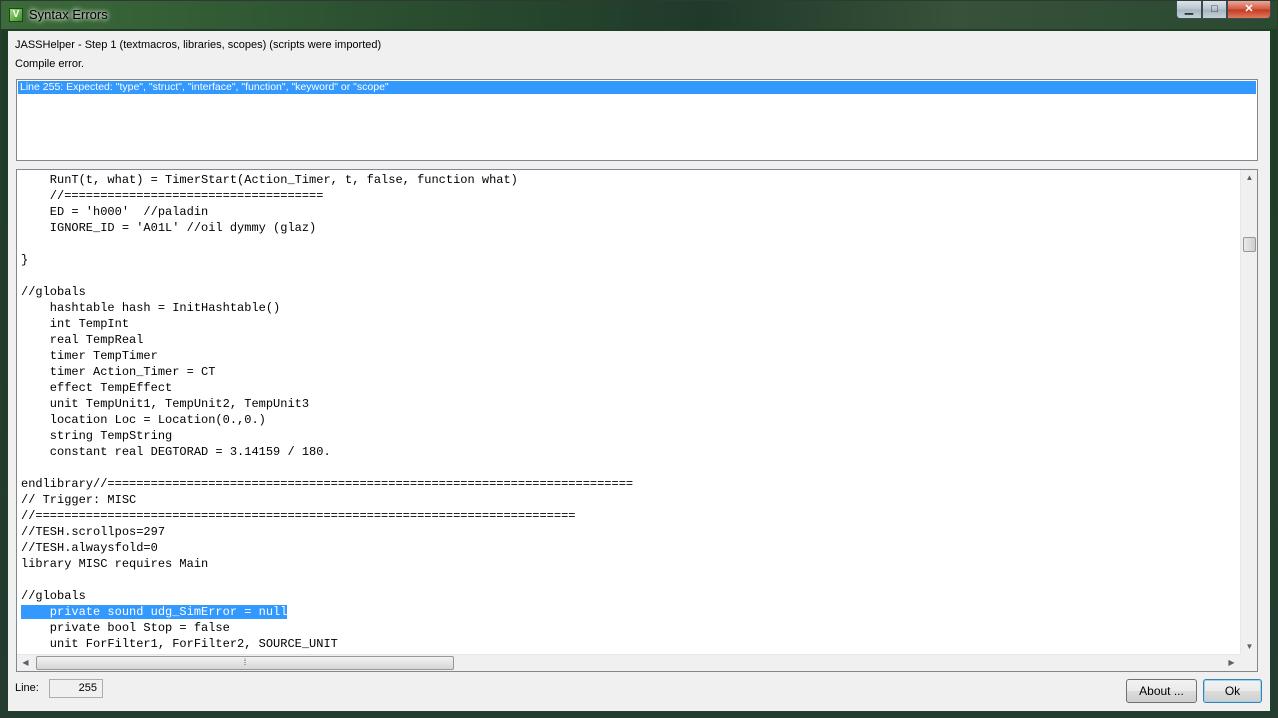 This screenshot has width=1278, height=718. I want to click on scroll-right-arrow-icon: ▶, so click(1231, 662).